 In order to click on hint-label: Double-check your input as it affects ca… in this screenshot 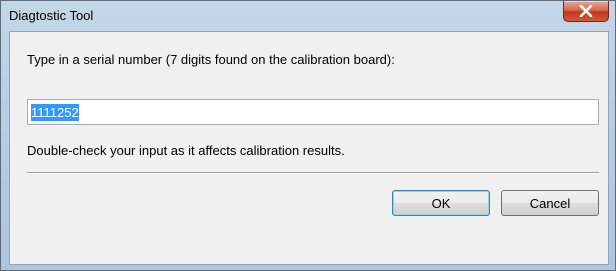, I will do `click(186, 150)`.